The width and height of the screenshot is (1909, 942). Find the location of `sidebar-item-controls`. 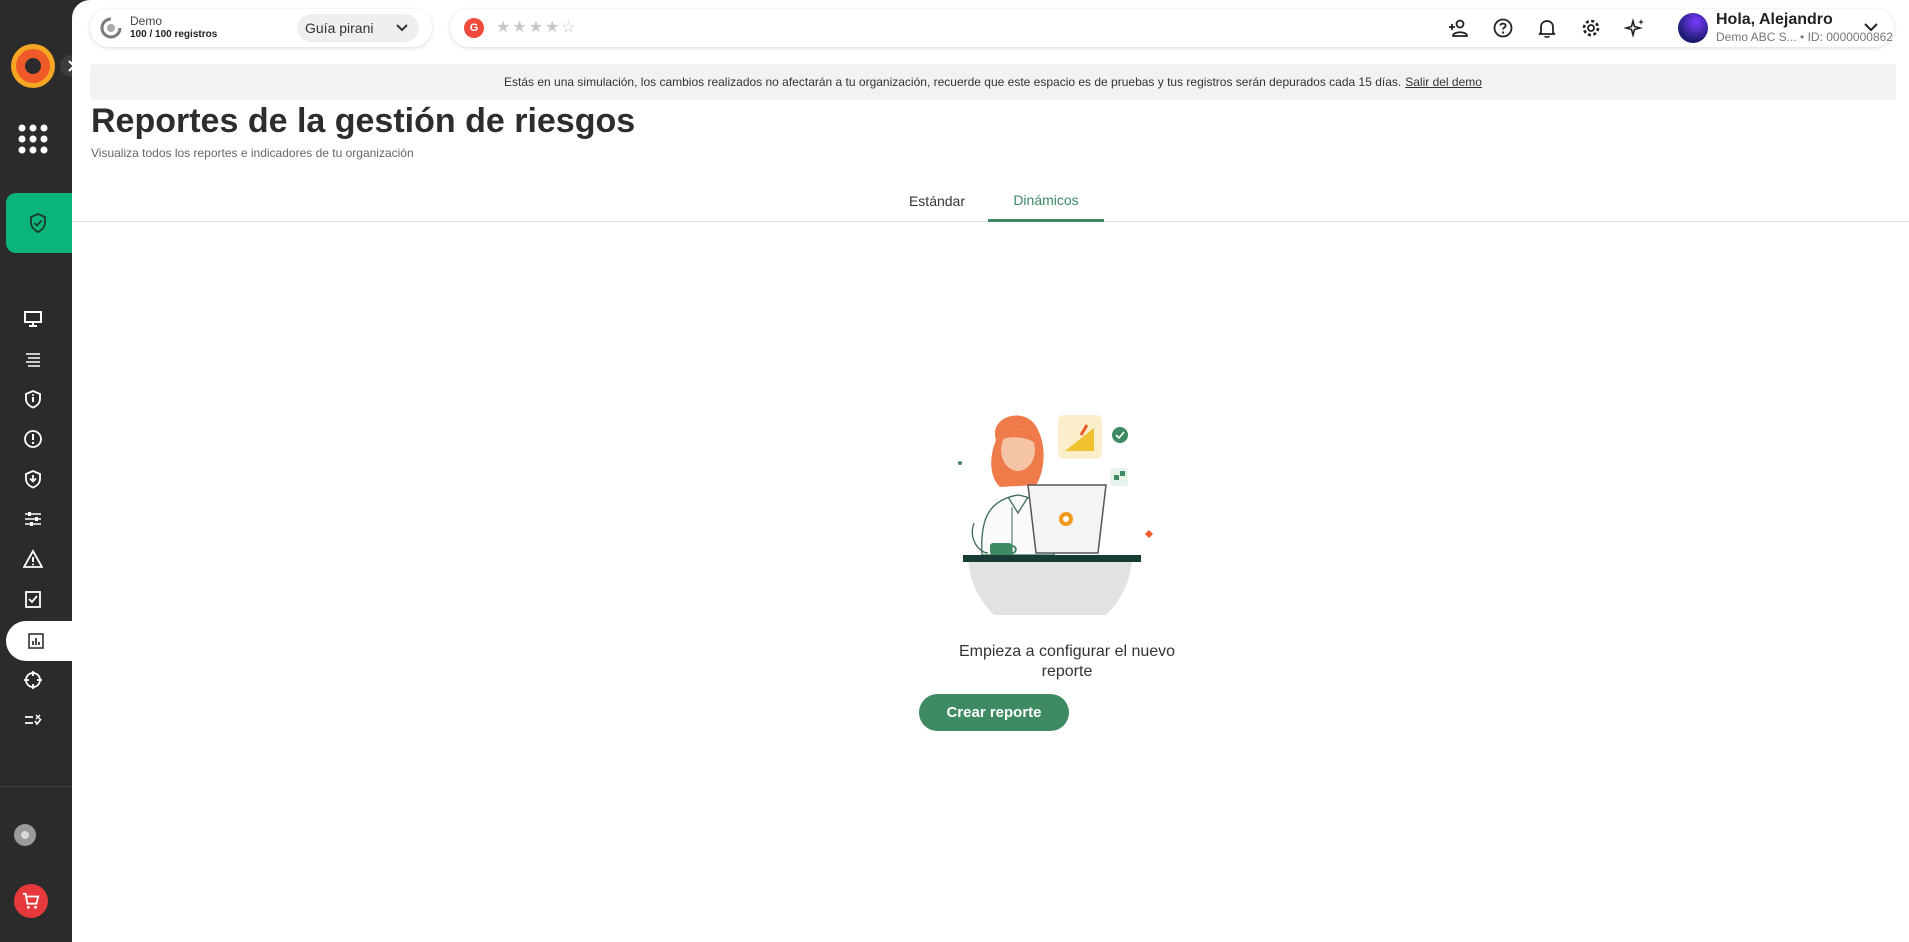

sidebar-item-controls is located at coordinates (33, 479).